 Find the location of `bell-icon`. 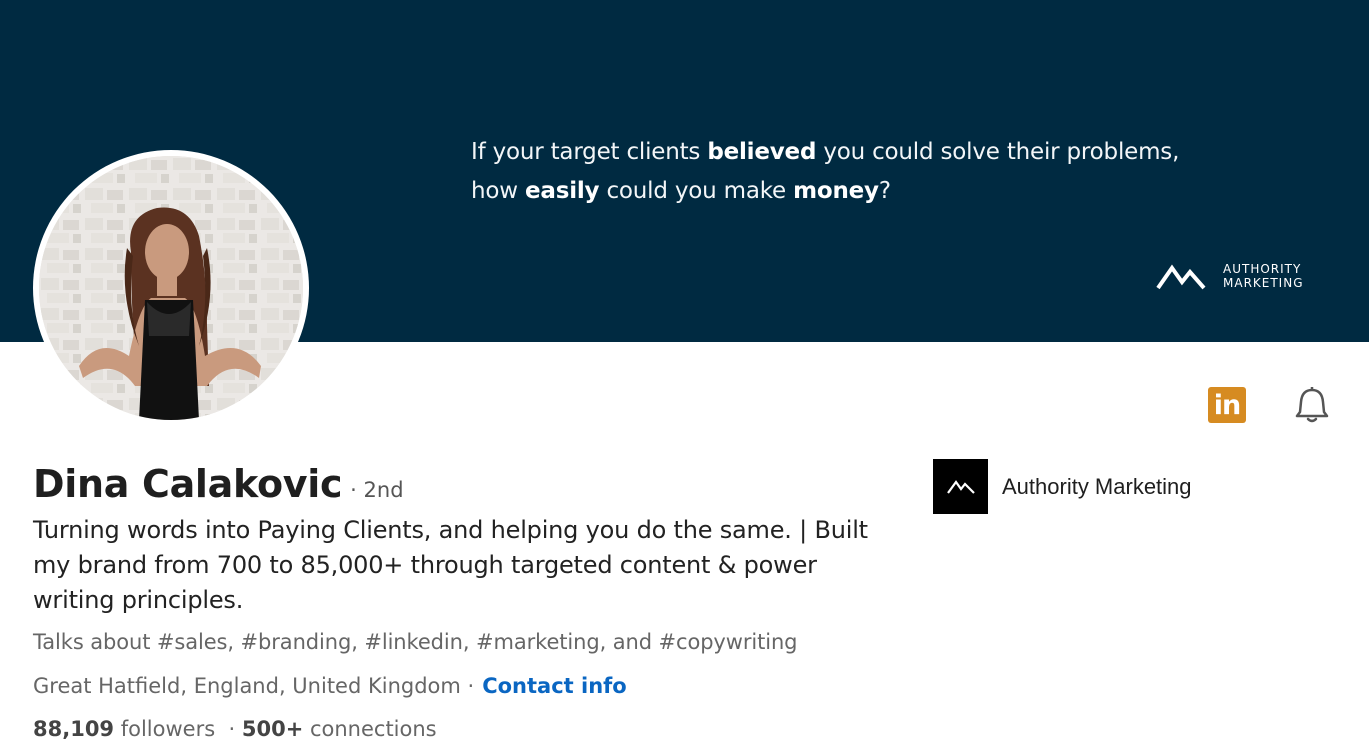

bell-icon is located at coordinates (1312, 405).